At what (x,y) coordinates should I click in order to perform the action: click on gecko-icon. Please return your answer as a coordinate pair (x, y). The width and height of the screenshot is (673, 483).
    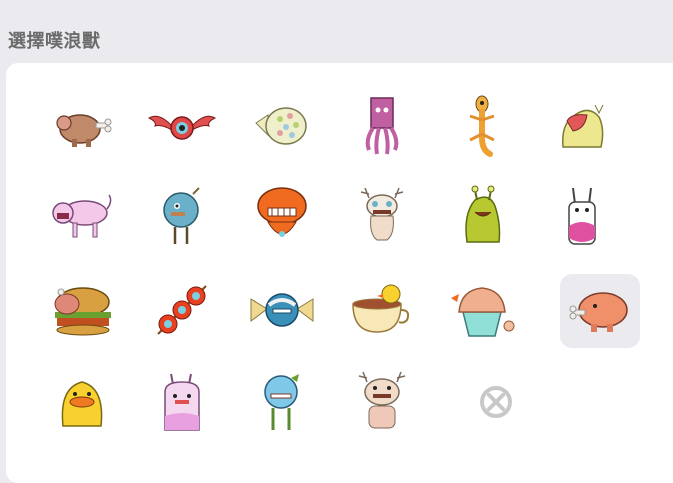
    Looking at the image, I should click on (482, 126).